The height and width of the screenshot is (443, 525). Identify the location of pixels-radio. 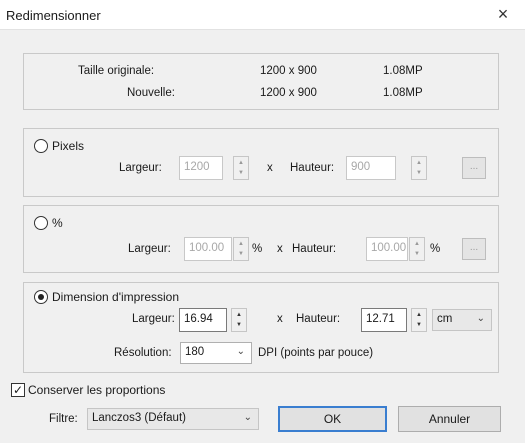
(41, 146).